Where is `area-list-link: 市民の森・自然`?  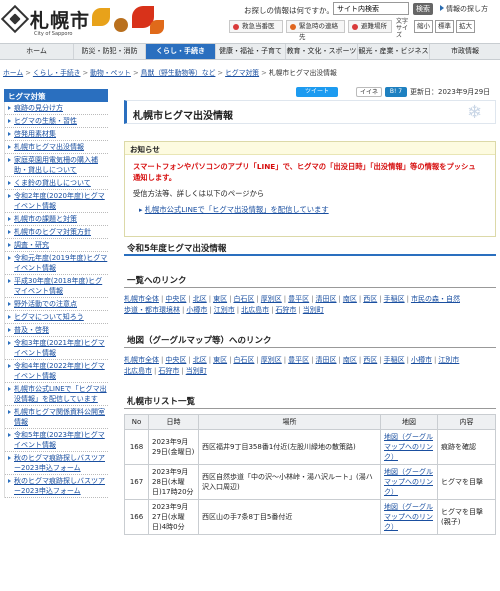 area-list-link: 市民の森・自然 is located at coordinates (435, 299).